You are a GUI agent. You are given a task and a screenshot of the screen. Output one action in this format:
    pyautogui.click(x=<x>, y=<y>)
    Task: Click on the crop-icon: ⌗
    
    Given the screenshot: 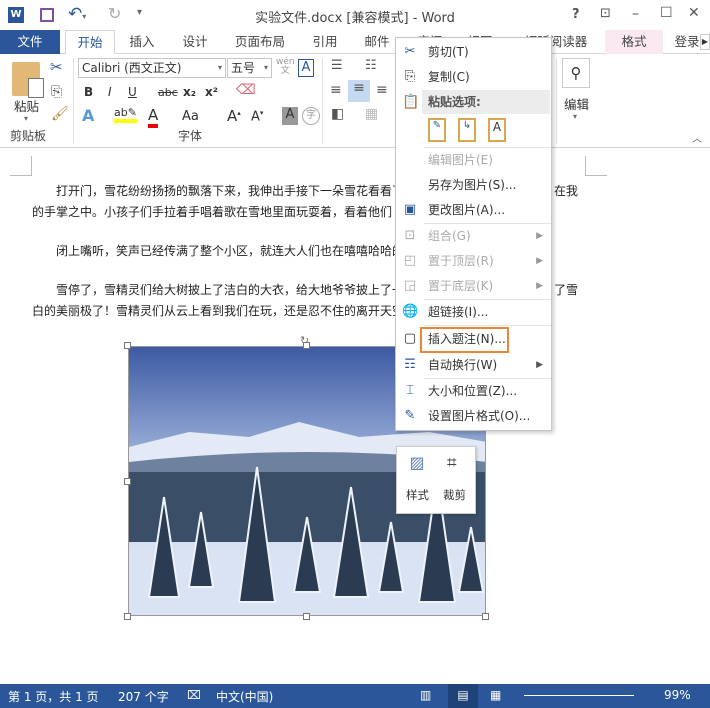 What is the action you would take?
    pyautogui.click(x=452, y=463)
    